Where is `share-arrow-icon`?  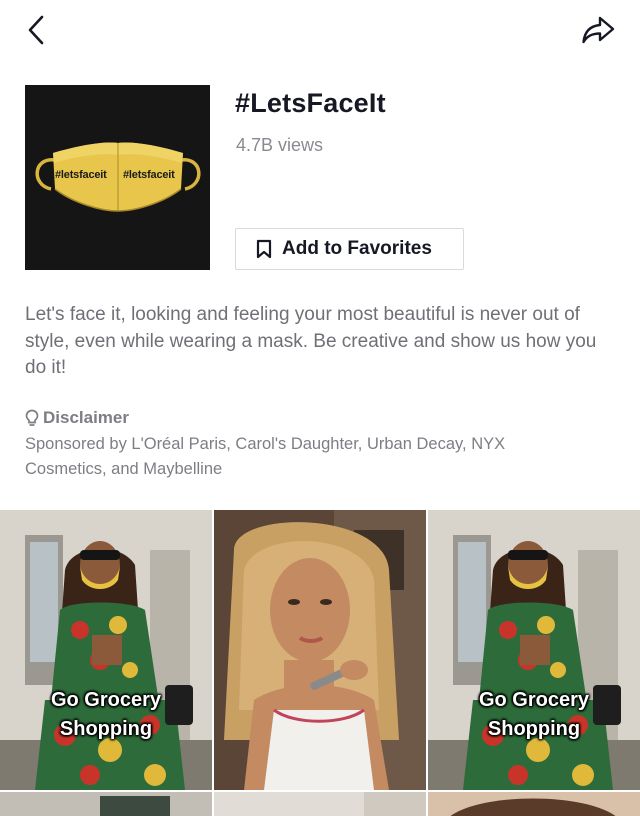 share-arrow-icon is located at coordinates (598, 30).